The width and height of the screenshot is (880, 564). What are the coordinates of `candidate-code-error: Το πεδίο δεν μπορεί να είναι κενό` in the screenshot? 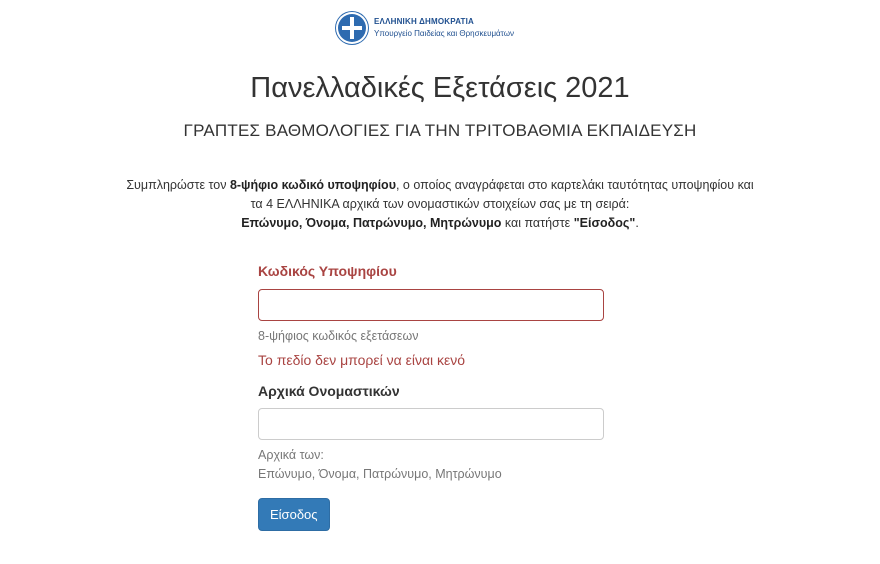 It's located at (362, 360).